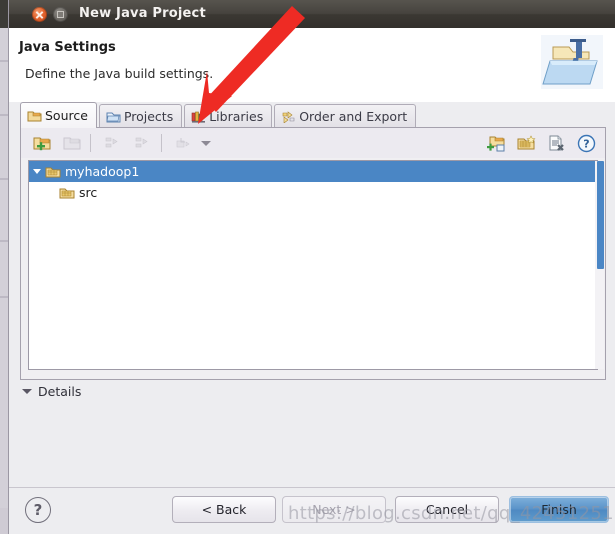 This screenshot has height=534, width=615. I want to click on window-title: New Java Project, so click(142, 13).